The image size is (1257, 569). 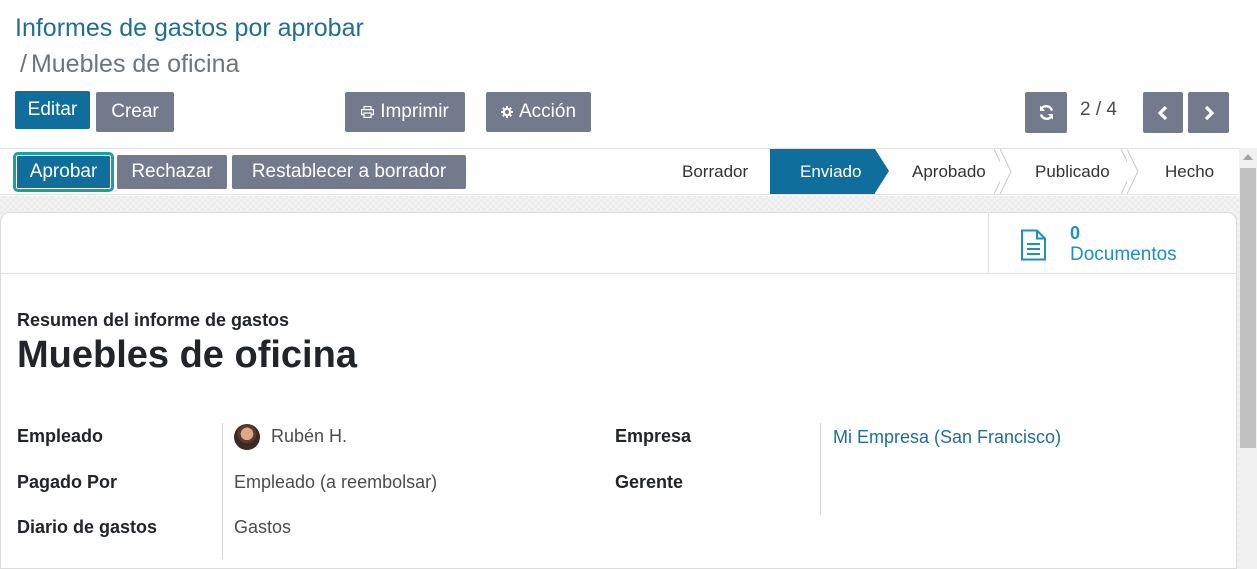 I want to click on expense-journal-label: Diario de gastos, so click(x=87, y=527).